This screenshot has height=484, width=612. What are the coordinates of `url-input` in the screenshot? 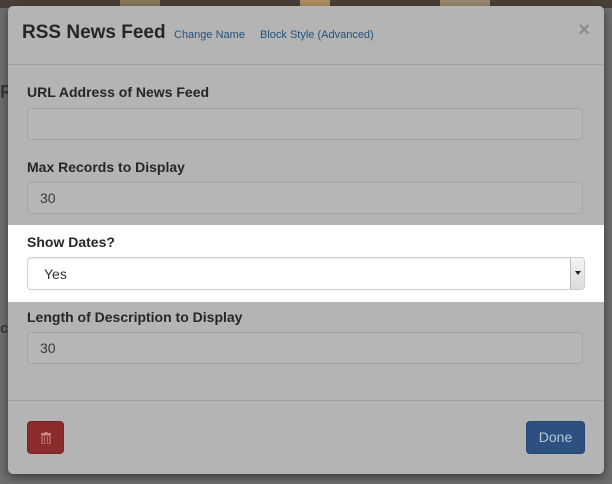 It's located at (305, 124).